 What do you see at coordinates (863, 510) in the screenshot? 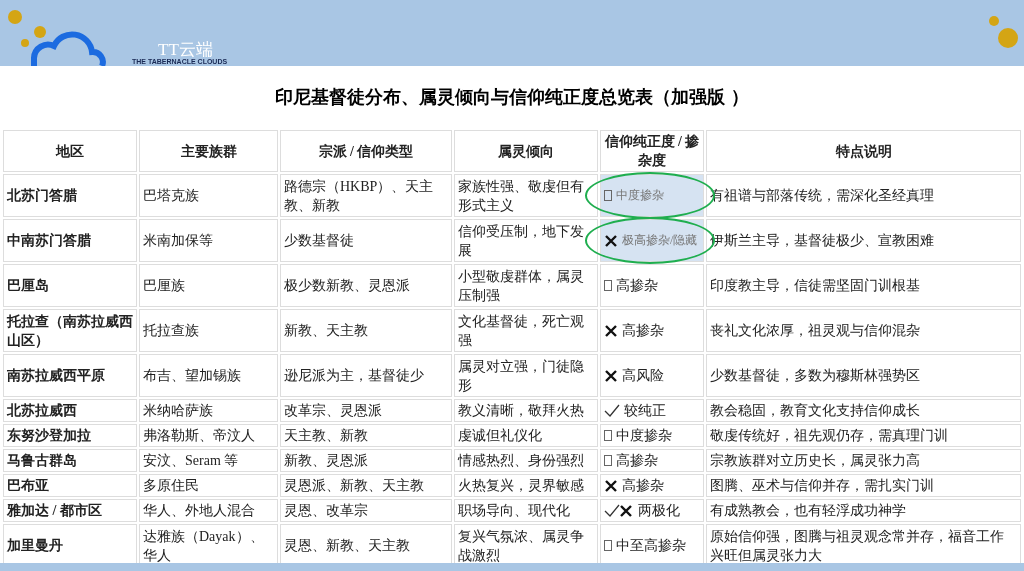
I see `notes-cell: 有成熟教会，也有轻浮成功神学` at bounding box center [863, 510].